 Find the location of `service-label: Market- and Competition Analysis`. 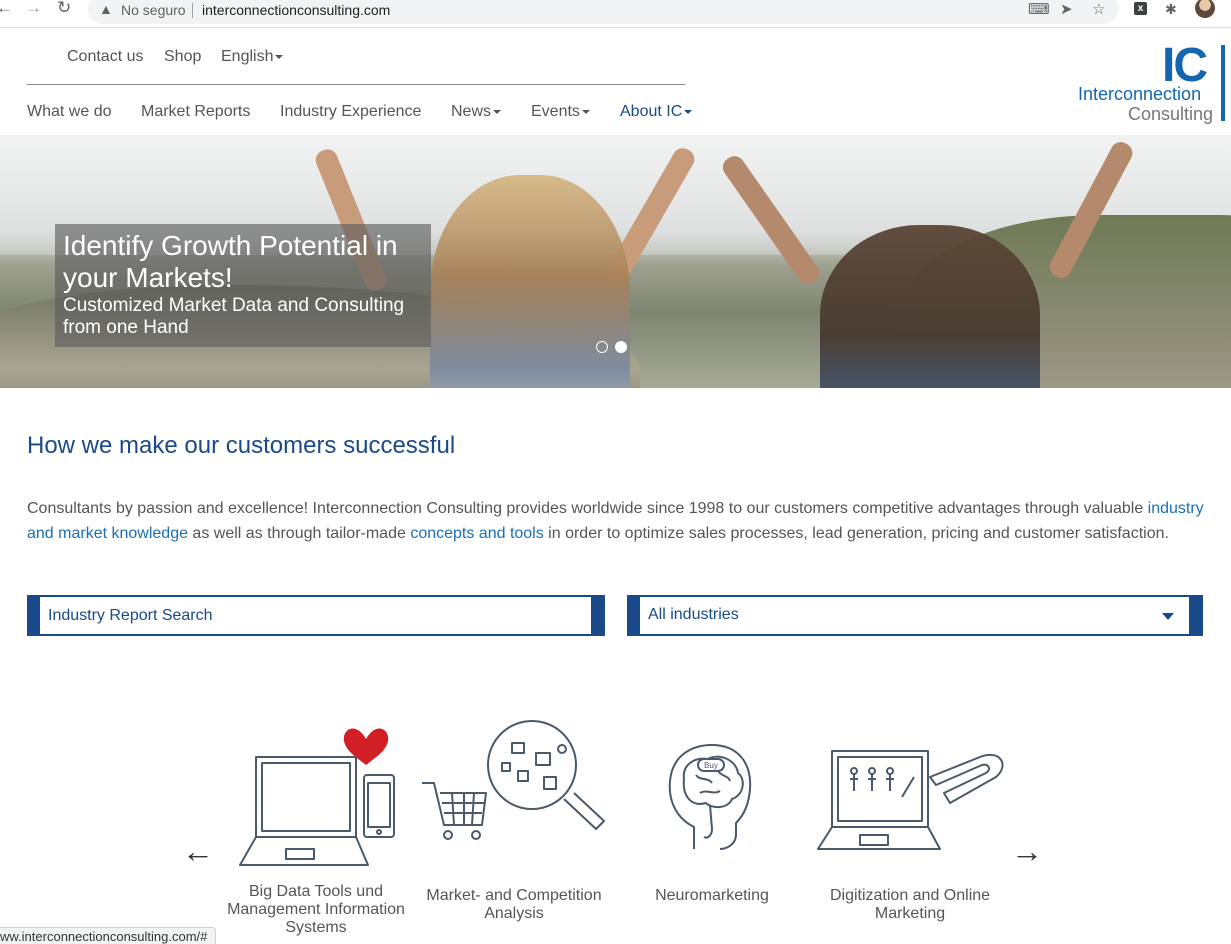

service-label: Market- and Competition Analysis is located at coordinates (514, 904).